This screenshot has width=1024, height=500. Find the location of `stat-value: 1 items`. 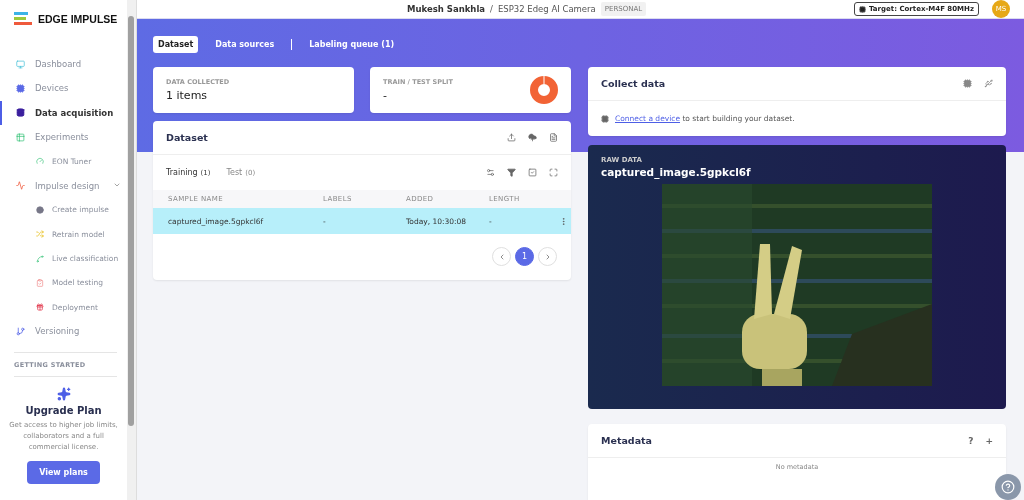

stat-value: 1 items is located at coordinates (187, 95).